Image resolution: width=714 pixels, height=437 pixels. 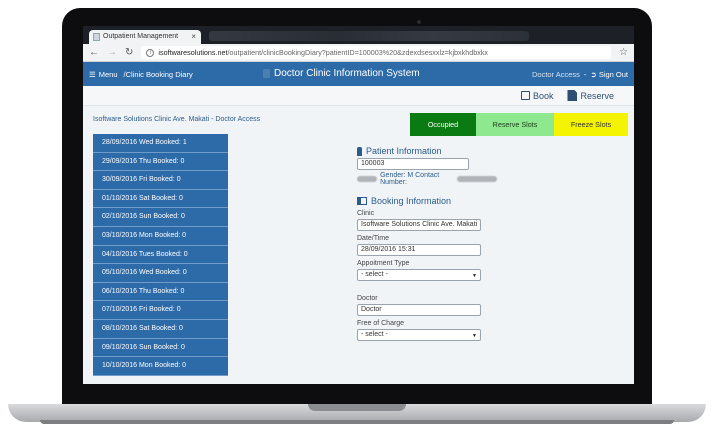 What do you see at coordinates (367, 179) in the screenshot?
I see `redacted-name` at bounding box center [367, 179].